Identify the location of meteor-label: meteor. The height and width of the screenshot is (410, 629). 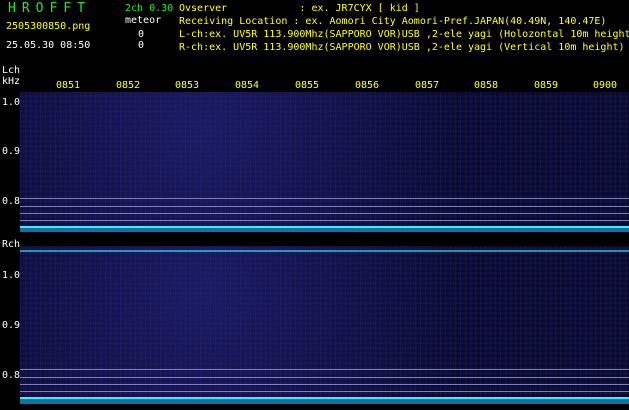
(143, 20).